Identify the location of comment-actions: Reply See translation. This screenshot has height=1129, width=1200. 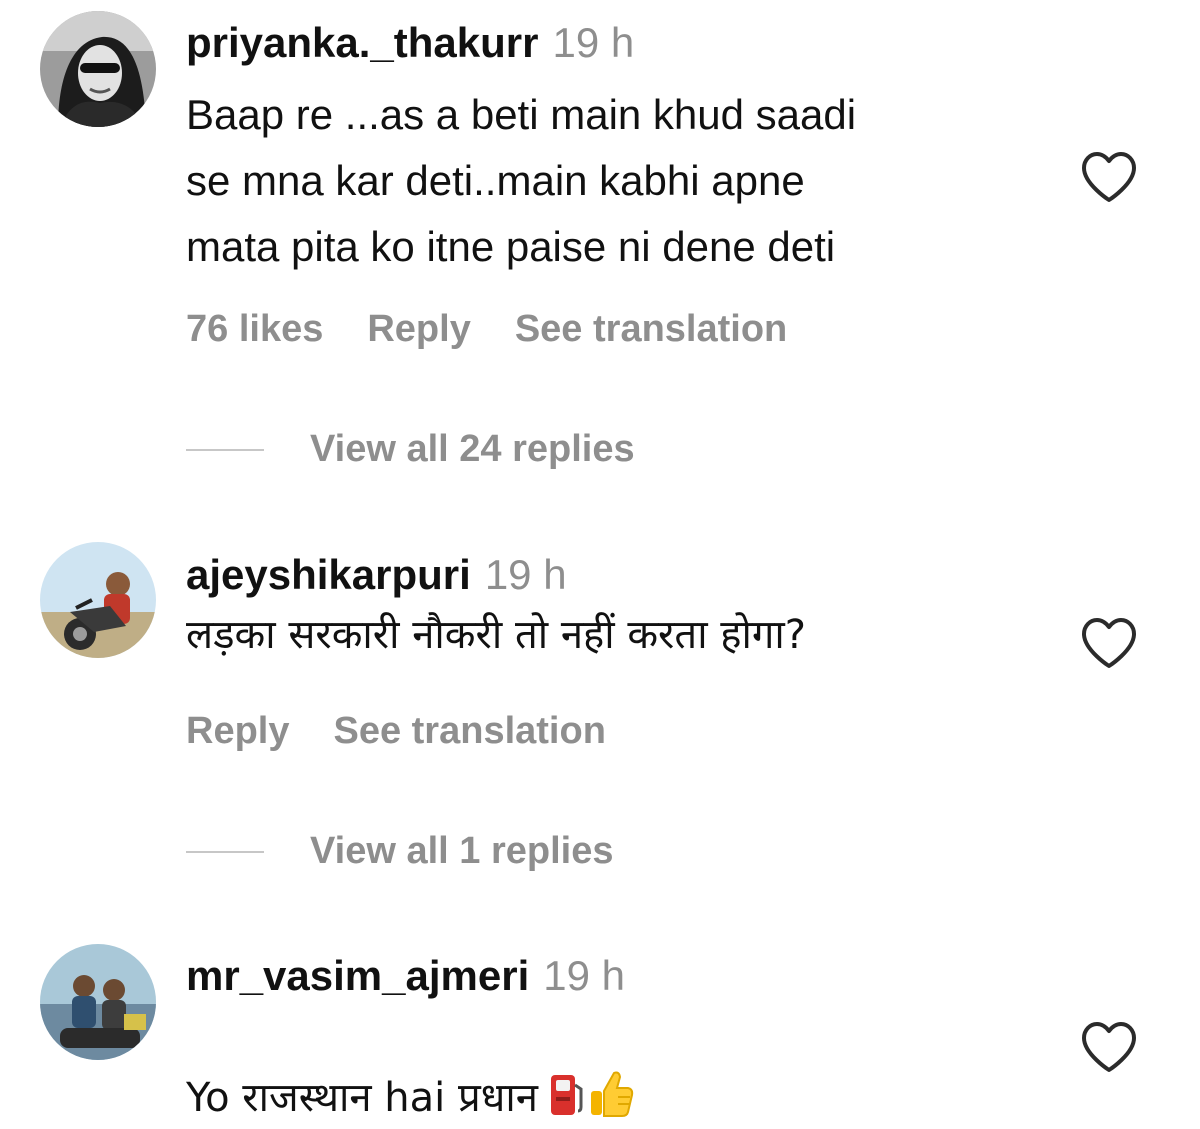
(418, 731).